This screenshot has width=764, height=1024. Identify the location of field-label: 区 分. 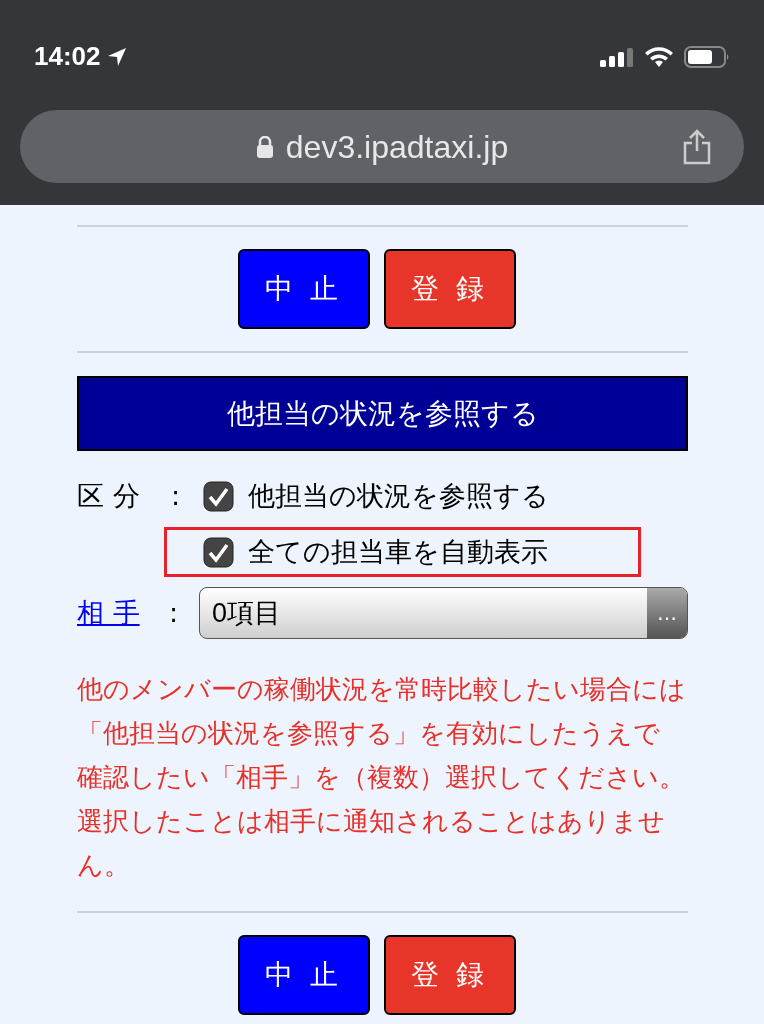
(109, 495).